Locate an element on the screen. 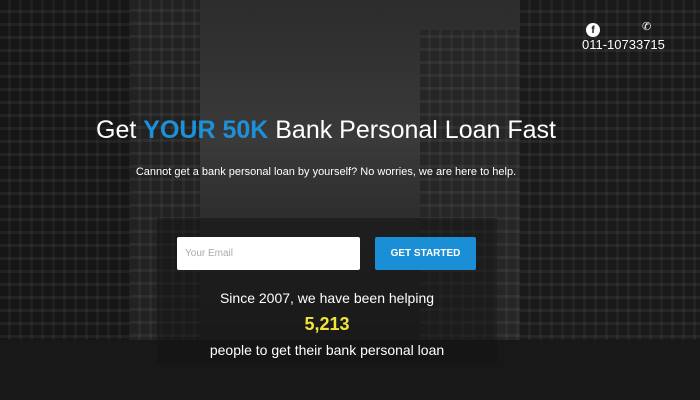 Image resolution: width=700 pixels, height=400 pixels. title-highlight: YOUR 50K is located at coordinates (206, 130).